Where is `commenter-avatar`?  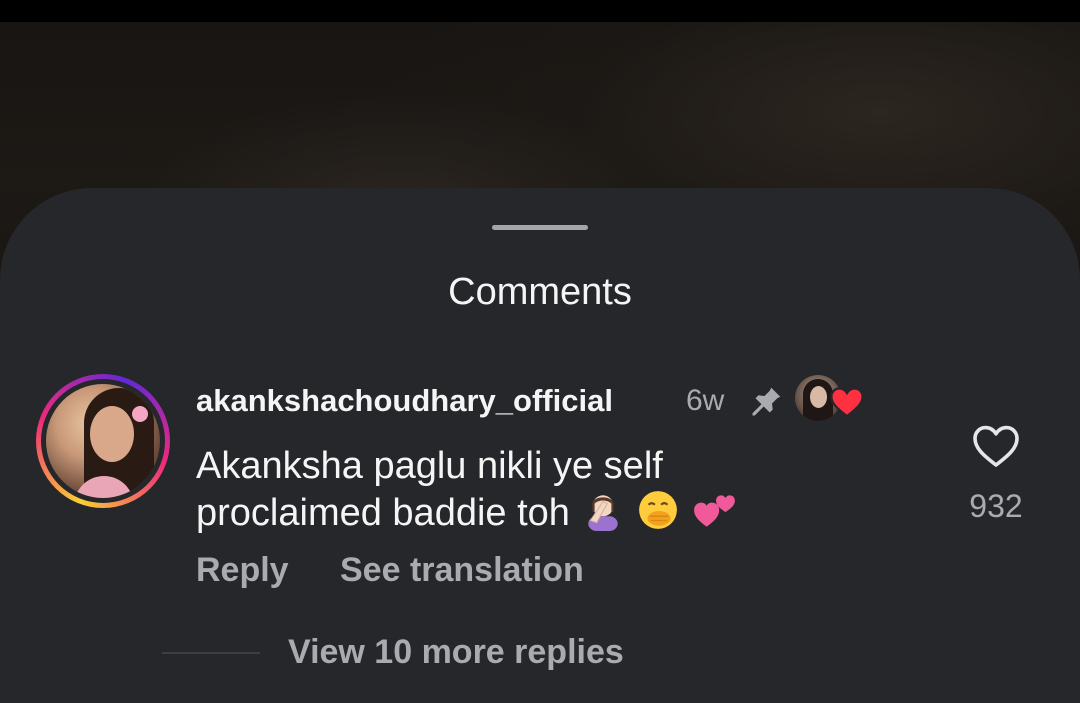
commenter-avatar is located at coordinates (103, 441).